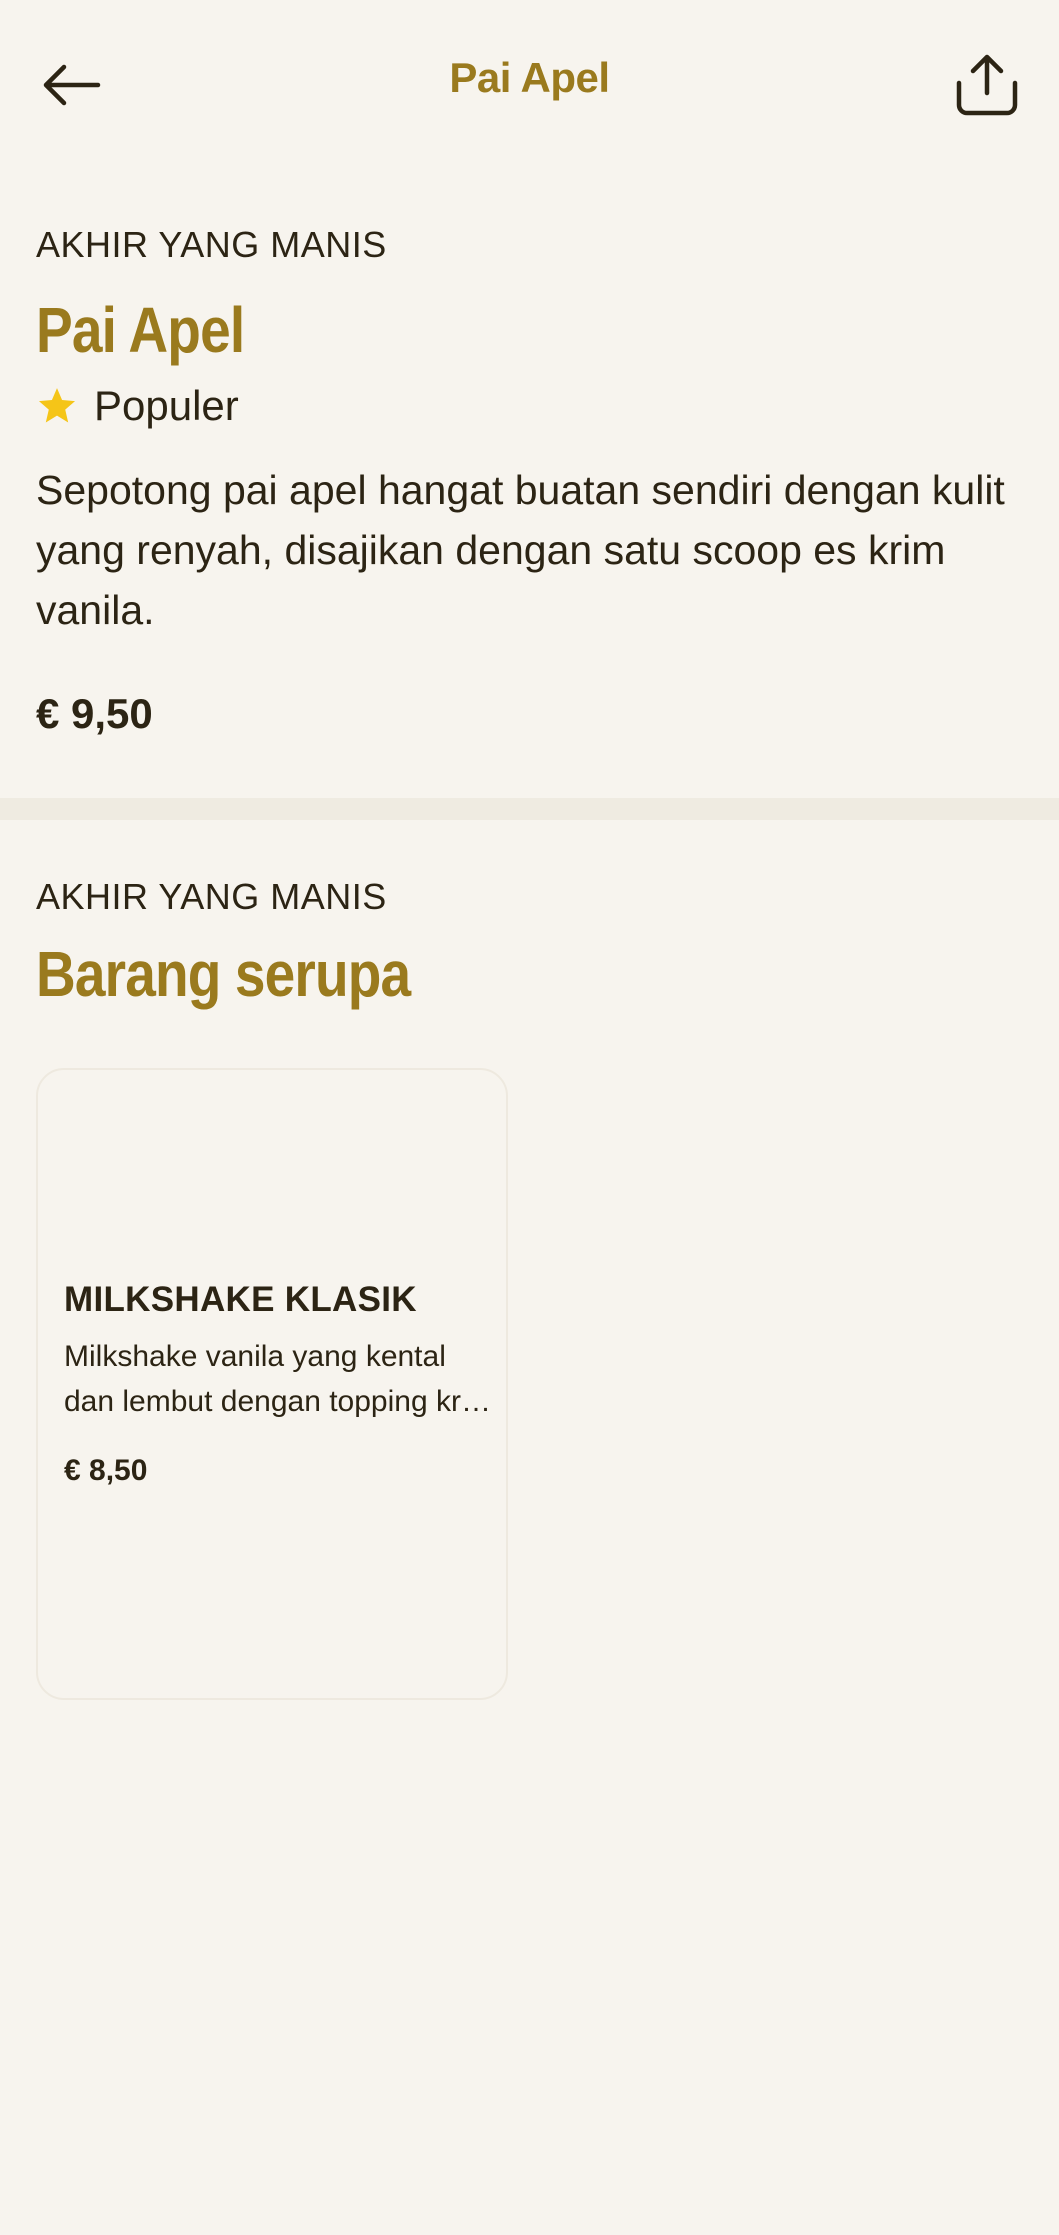 This screenshot has width=1059, height=2235. I want to click on badge-label: Populer, so click(166, 405).